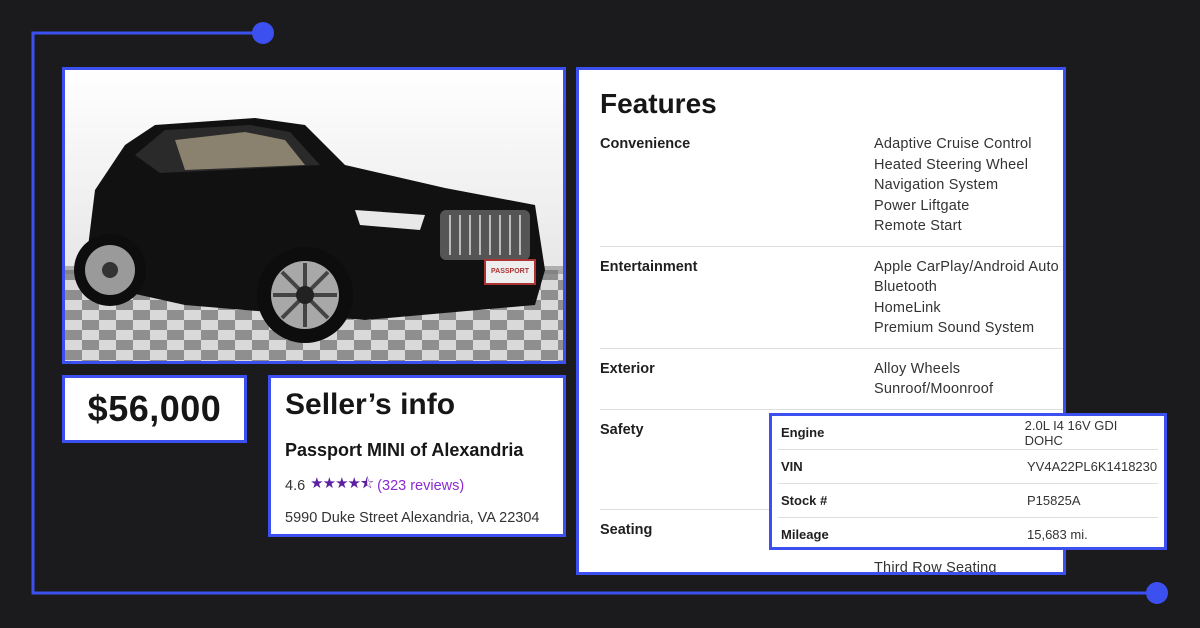  What do you see at coordinates (1092, 466) in the screenshot?
I see `spec-value: YV4A22PL6K1418230` at bounding box center [1092, 466].